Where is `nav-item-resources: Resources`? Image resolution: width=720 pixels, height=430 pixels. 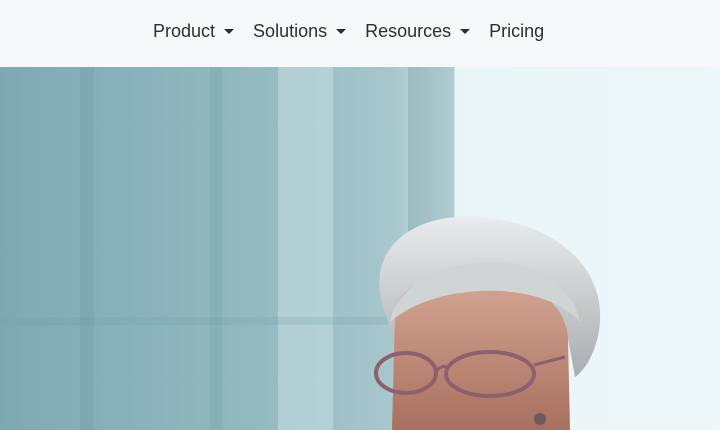
nav-item-resources: Resources is located at coordinates (418, 31).